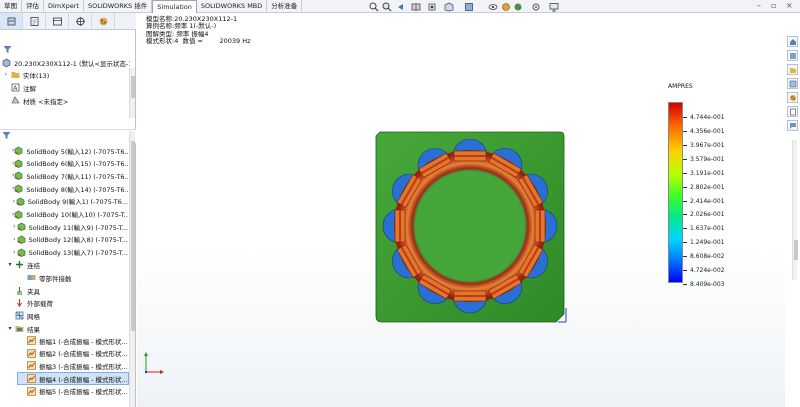 The width and height of the screenshot is (800, 407). I want to click on legend-label: 2.026e-001, so click(707, 215).